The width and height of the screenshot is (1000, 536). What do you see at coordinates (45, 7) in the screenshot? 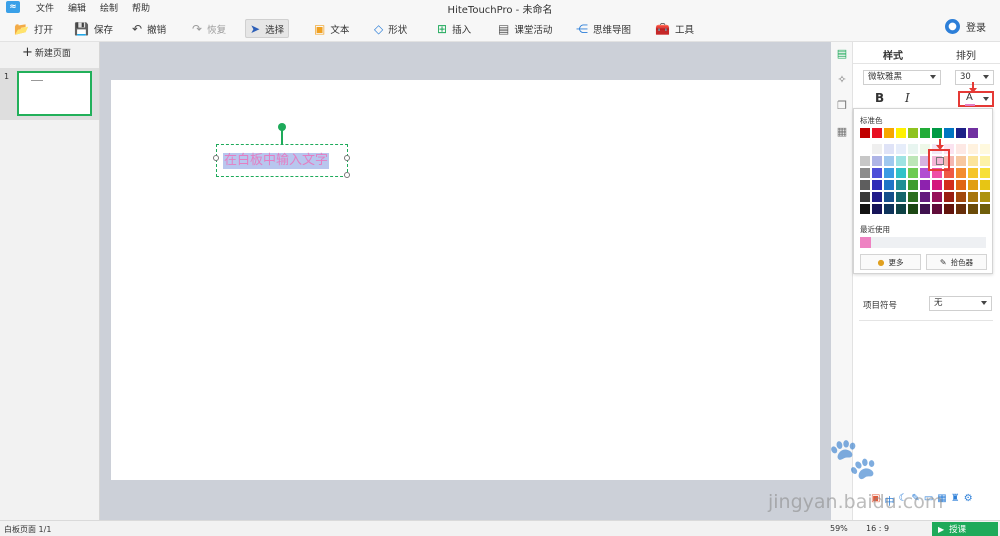
I see `menu-file: 文件` at bounding box center [45, 7].